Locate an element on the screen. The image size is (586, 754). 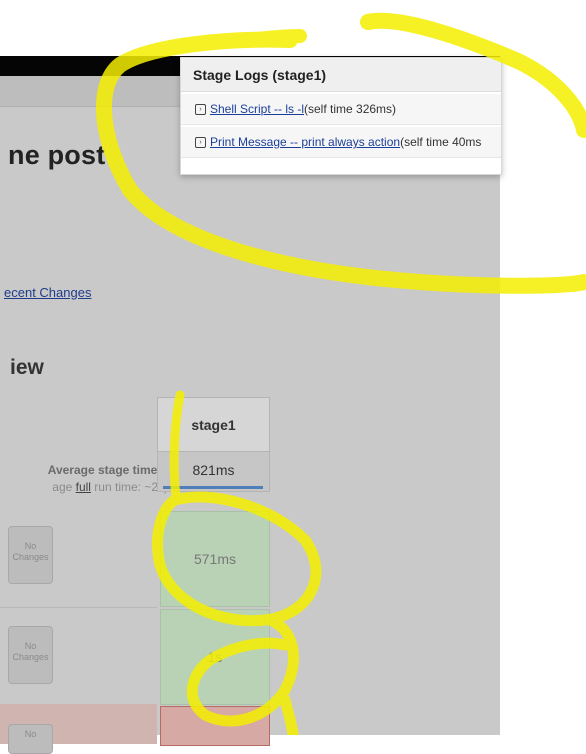
stage-duration: 1s is located at coordinates (215, 657).